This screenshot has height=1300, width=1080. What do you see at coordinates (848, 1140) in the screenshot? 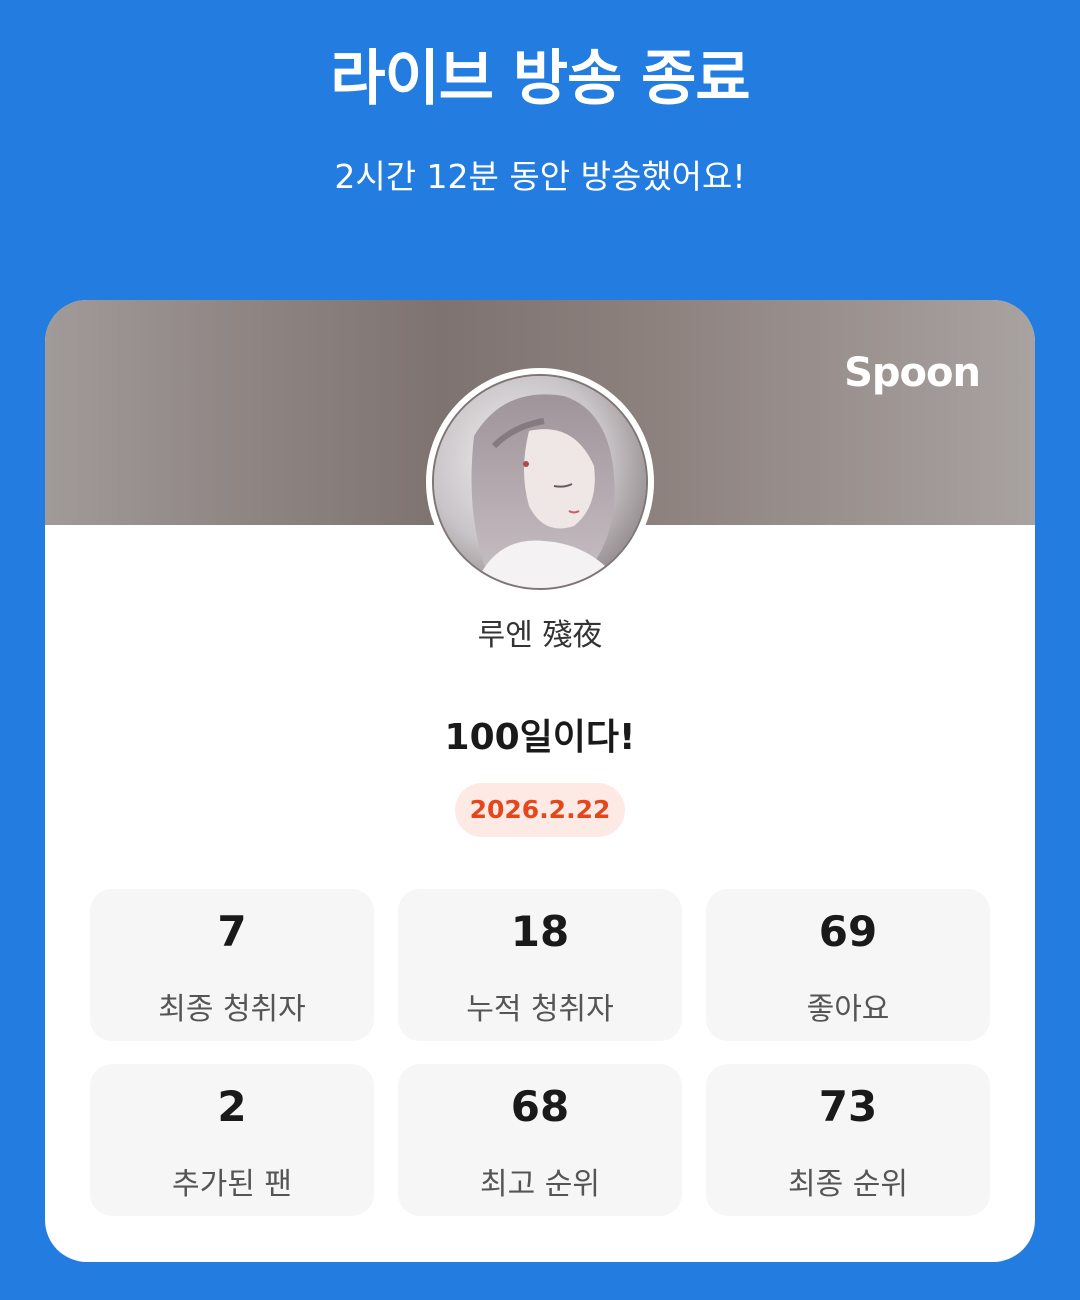
I see `stat-final-rank: 73 최종 순위` at bounding box center [848, 1140].